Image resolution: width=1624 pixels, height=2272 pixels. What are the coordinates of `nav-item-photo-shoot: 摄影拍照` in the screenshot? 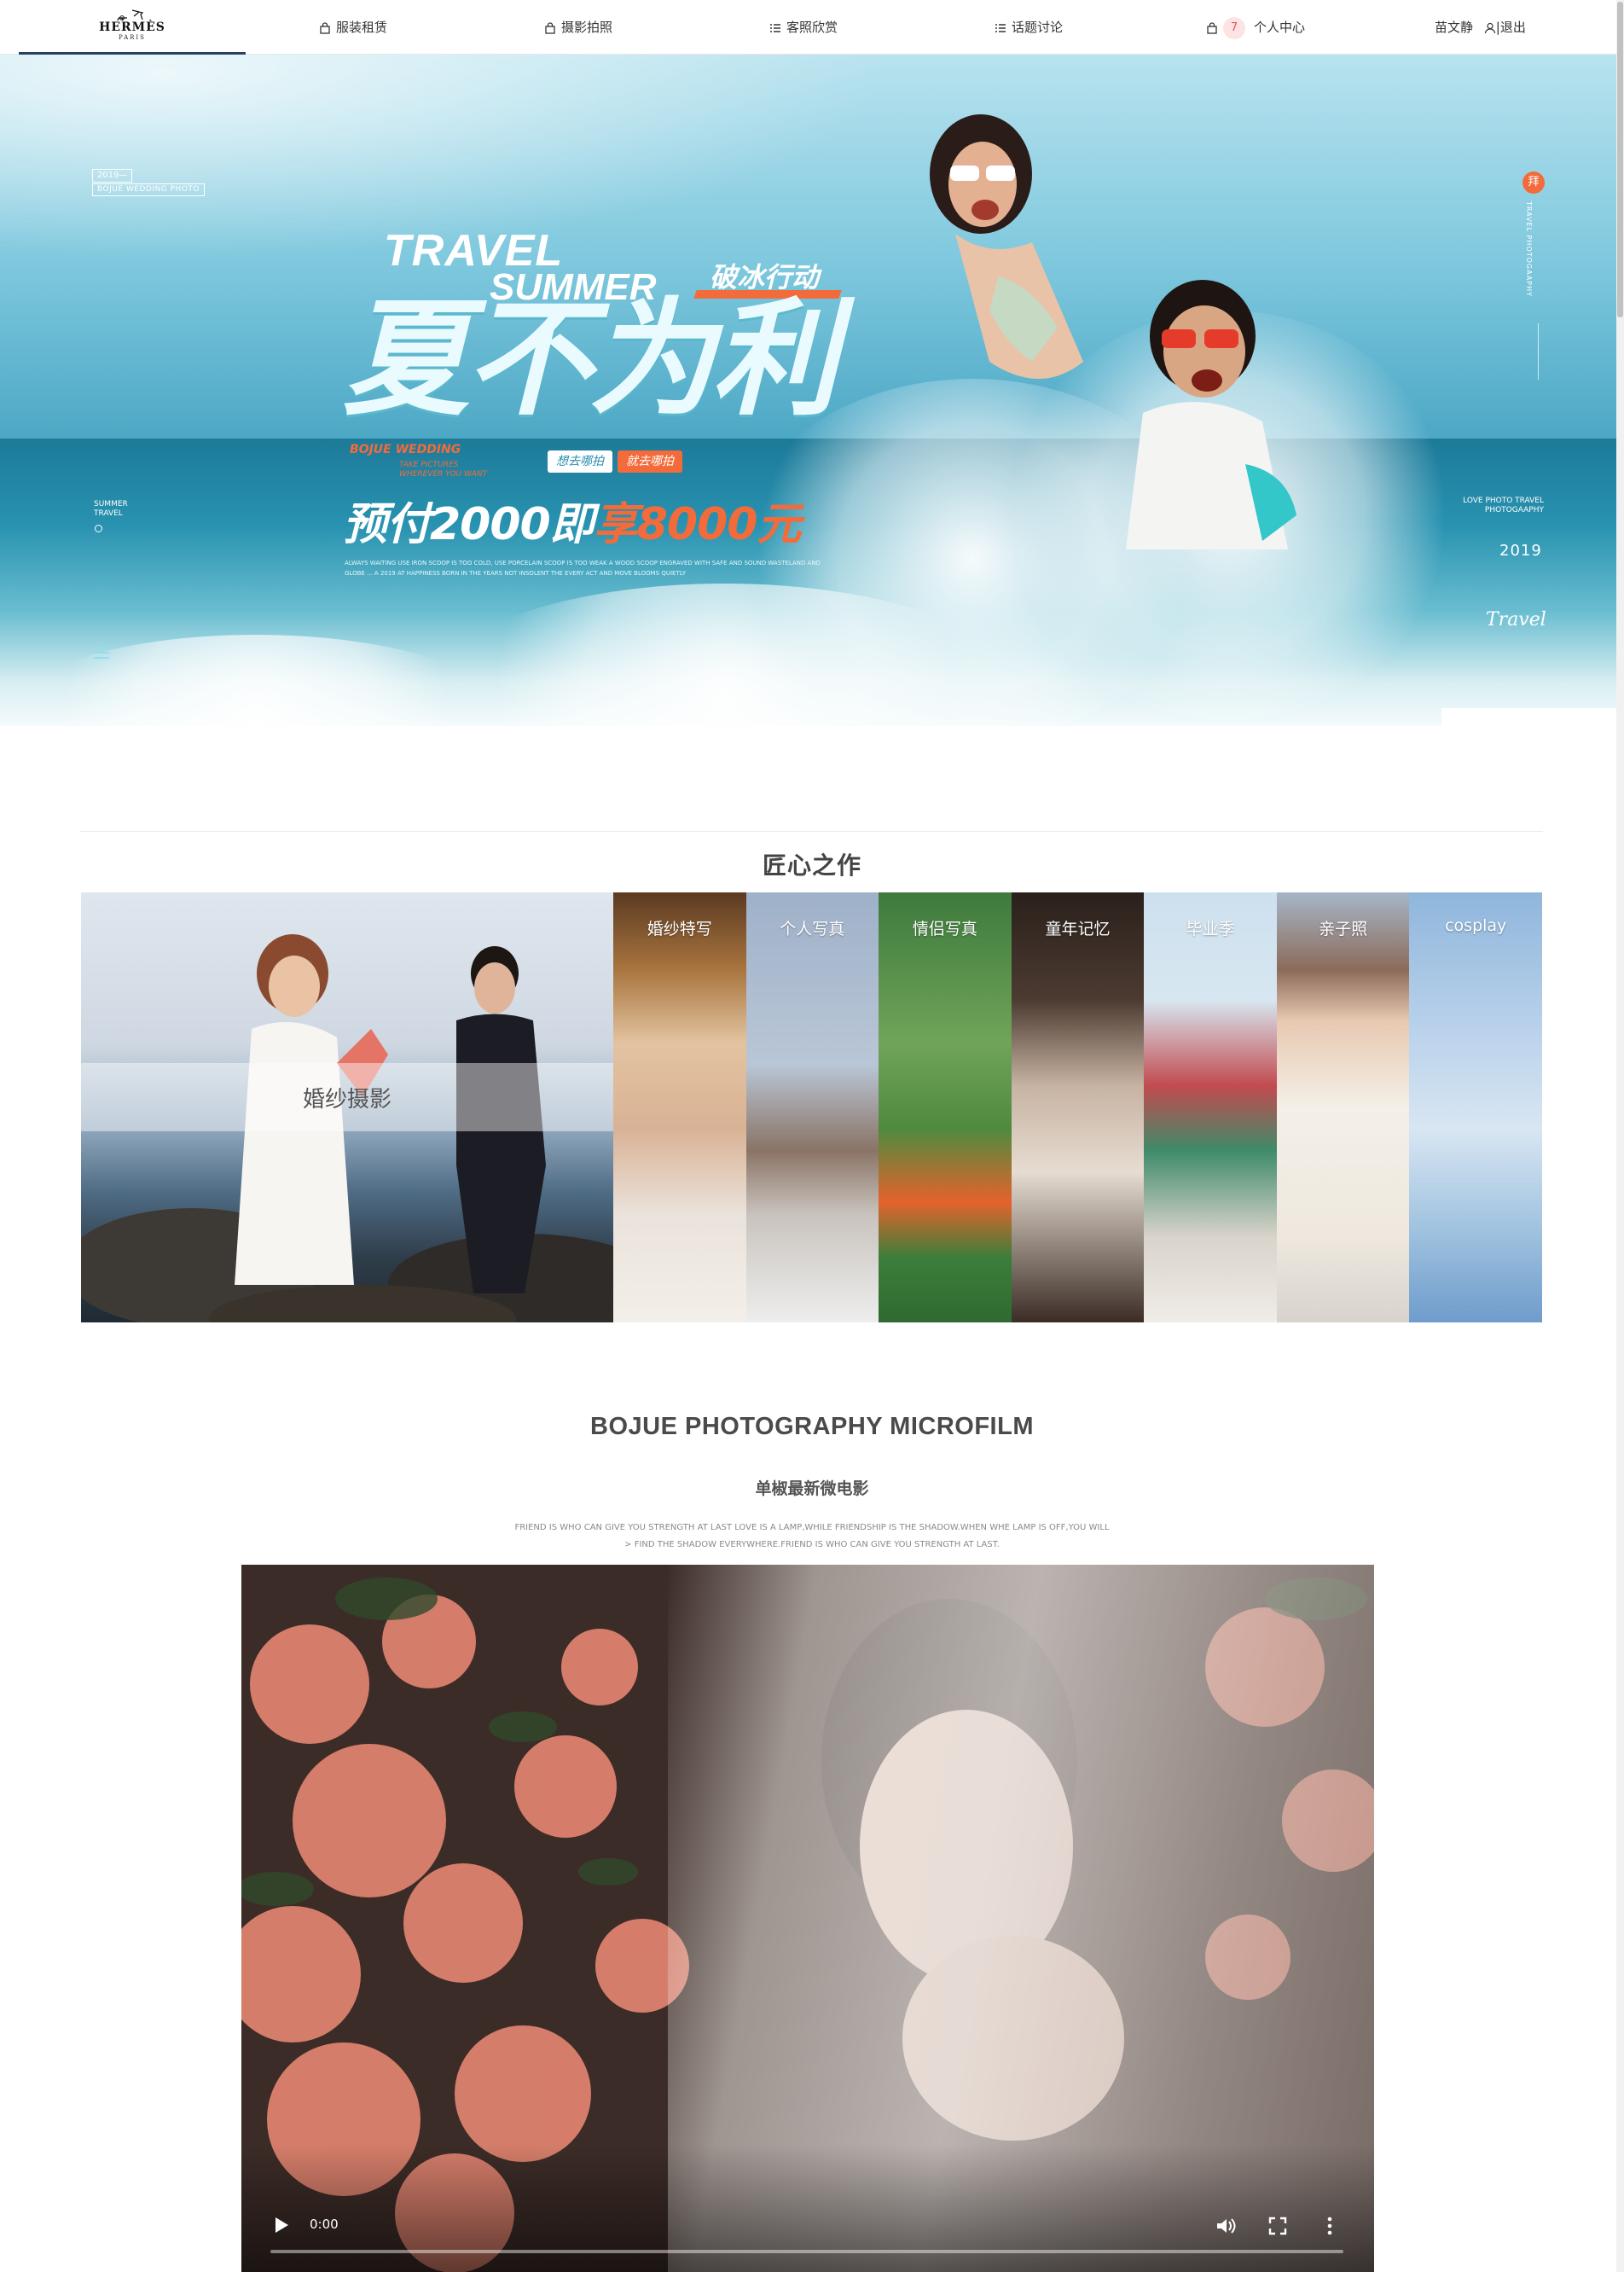 It's located at (578, 28).